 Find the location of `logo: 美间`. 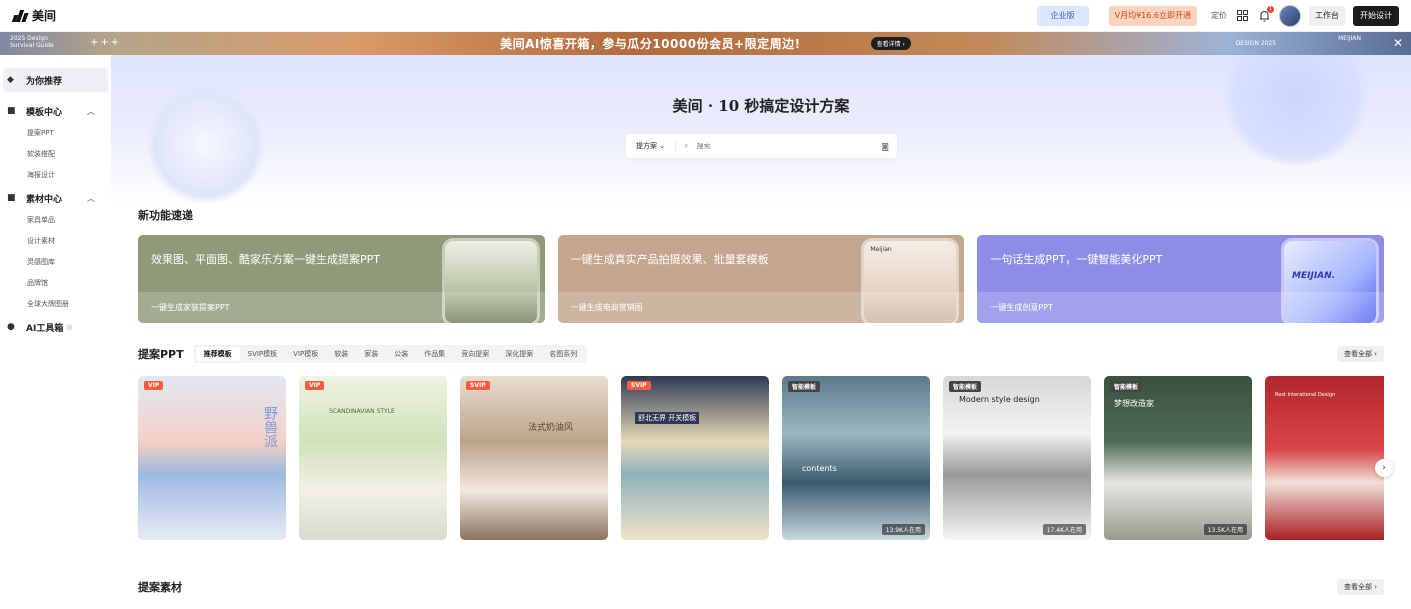

logo: 美间 is located at coordinates (33, 15).